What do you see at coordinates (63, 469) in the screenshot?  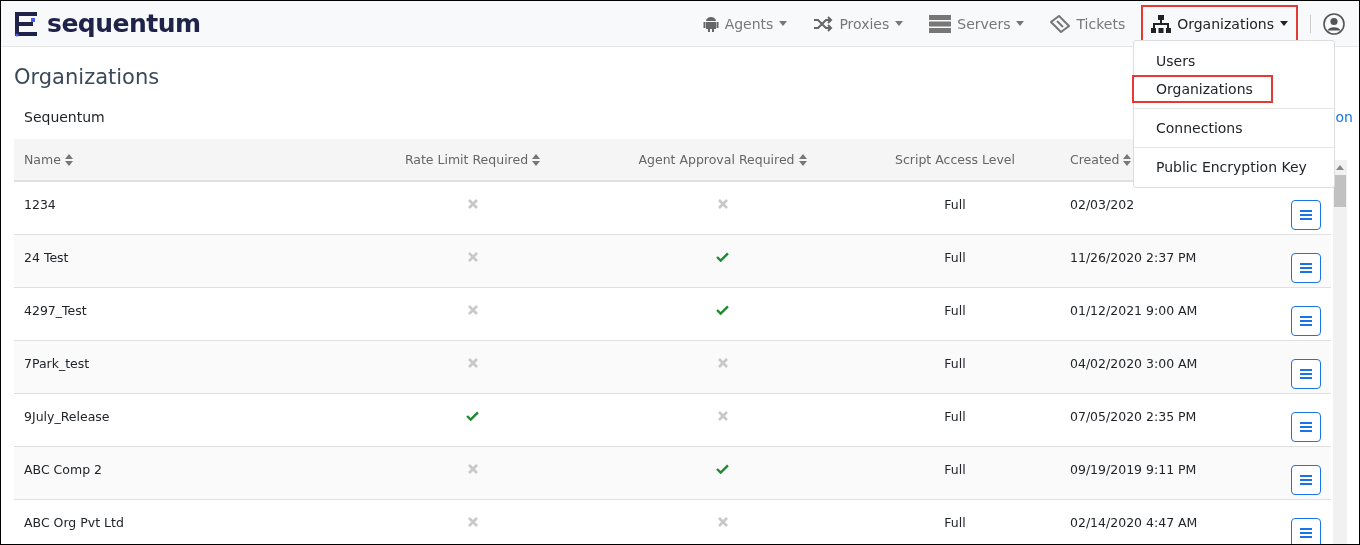 I see `table-cell: ABC Comp 2` at bounding box center [63, 469].